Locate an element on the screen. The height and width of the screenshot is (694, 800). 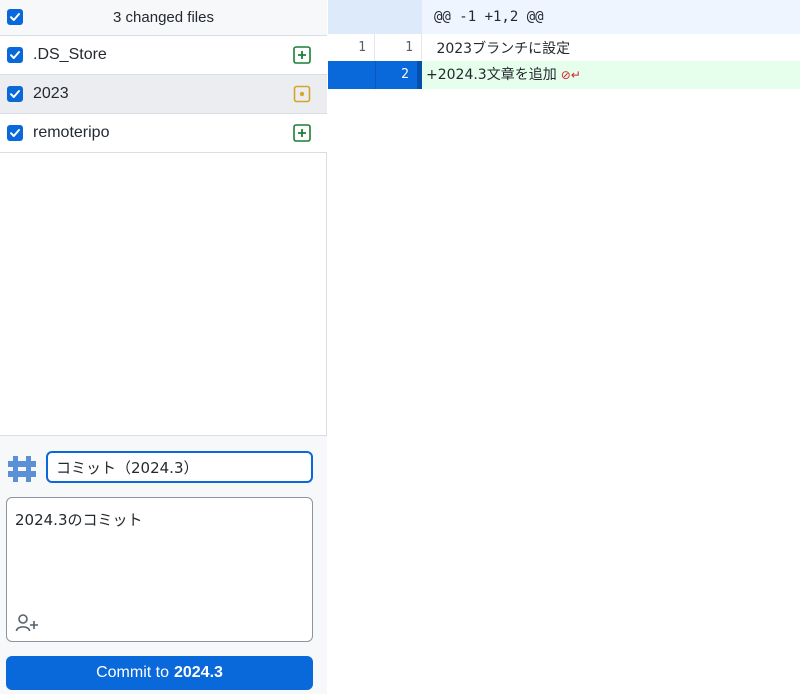
user-avatar-icon is located at coordinates (22, 469).